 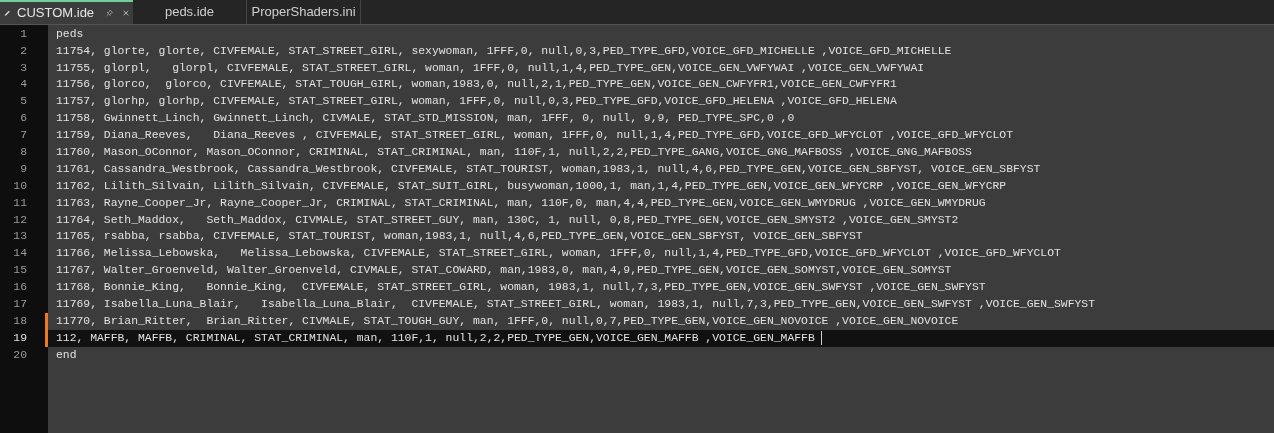 What do you see at coordinates (20, 254) in the screenshot?
I see `line-number: 14` at bounding box center [20, 254].